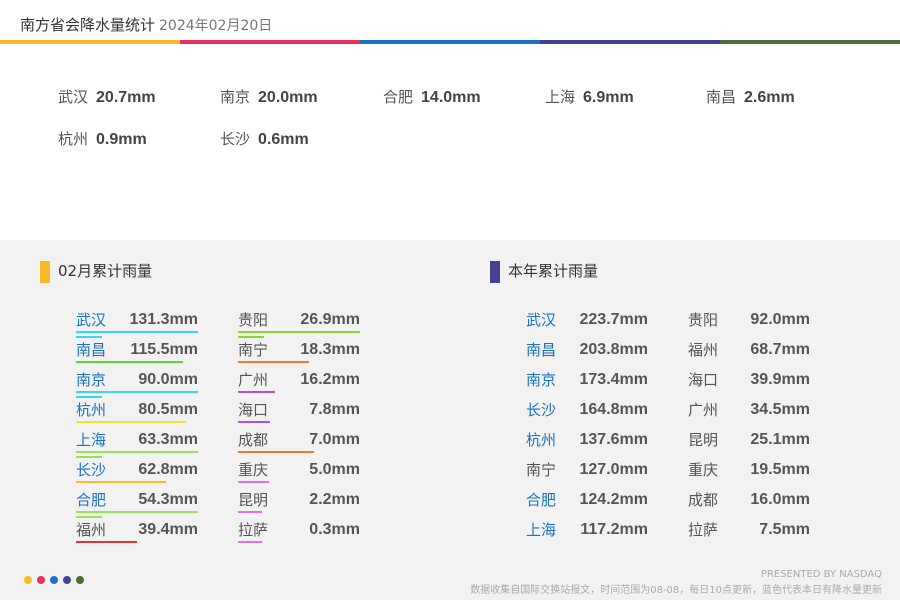 This screenshot has width=900, height=600. What do you see at coordinates (780, 409) in the screenshot?
I see `rainfall-value: 34.5mm` at bounding box center [780, 409].